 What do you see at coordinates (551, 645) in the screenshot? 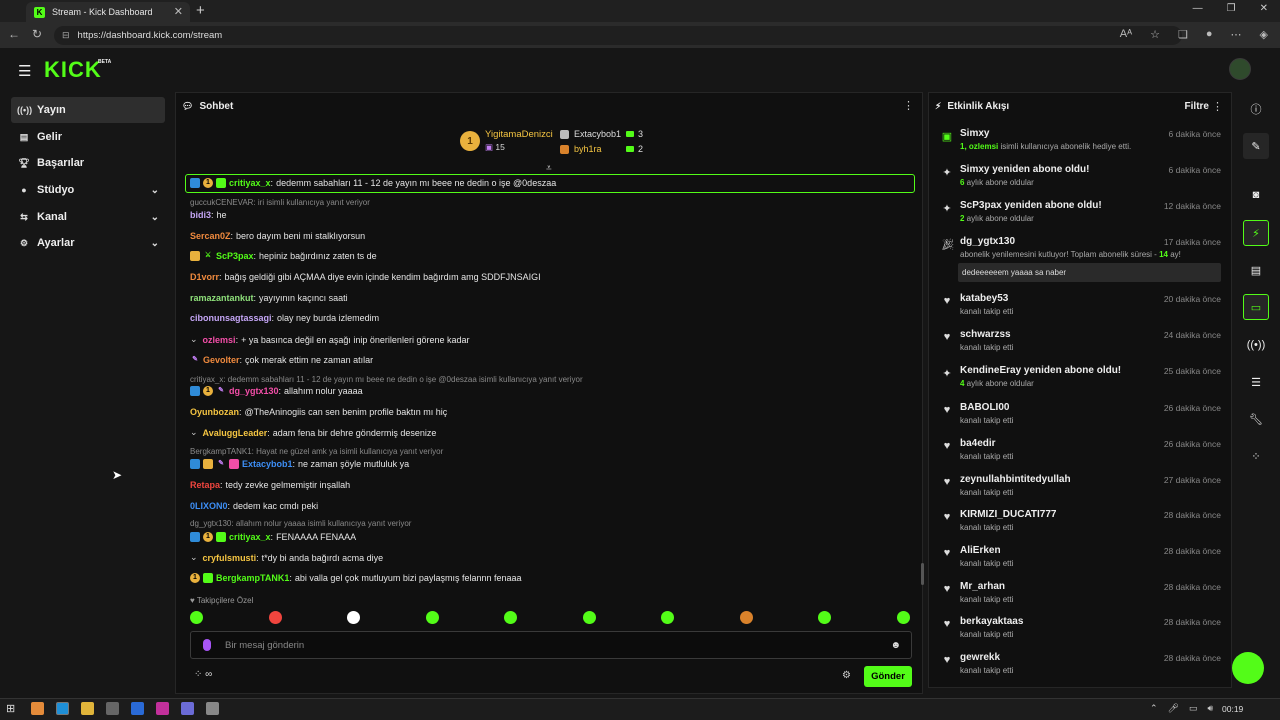
I see `chat-message-input: Bir mesaj gönderin ☻` at bounding box center [551, 645].